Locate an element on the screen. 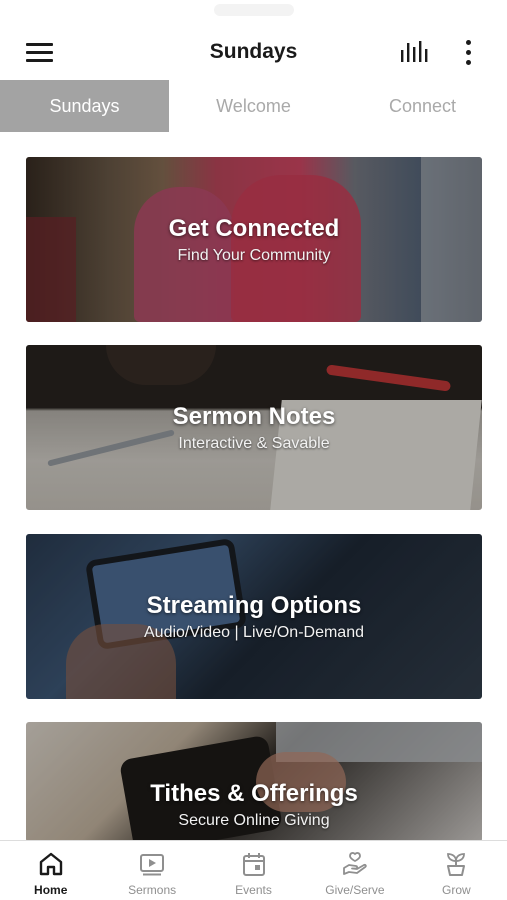  nav-grow: Grow is located at coordinates (456, 870).